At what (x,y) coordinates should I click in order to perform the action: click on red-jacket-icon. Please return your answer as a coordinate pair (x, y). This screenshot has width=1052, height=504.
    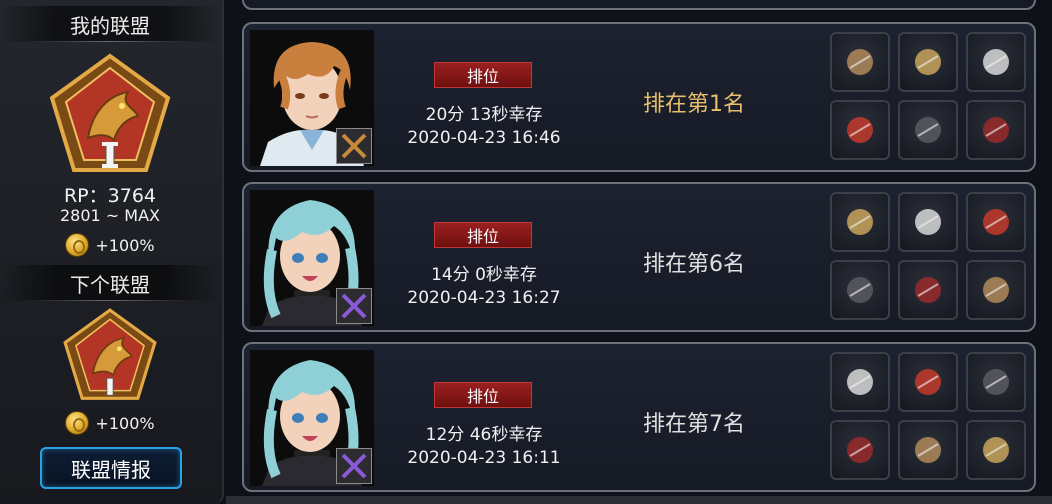
    Looking at the image, I should click on (860, 130).